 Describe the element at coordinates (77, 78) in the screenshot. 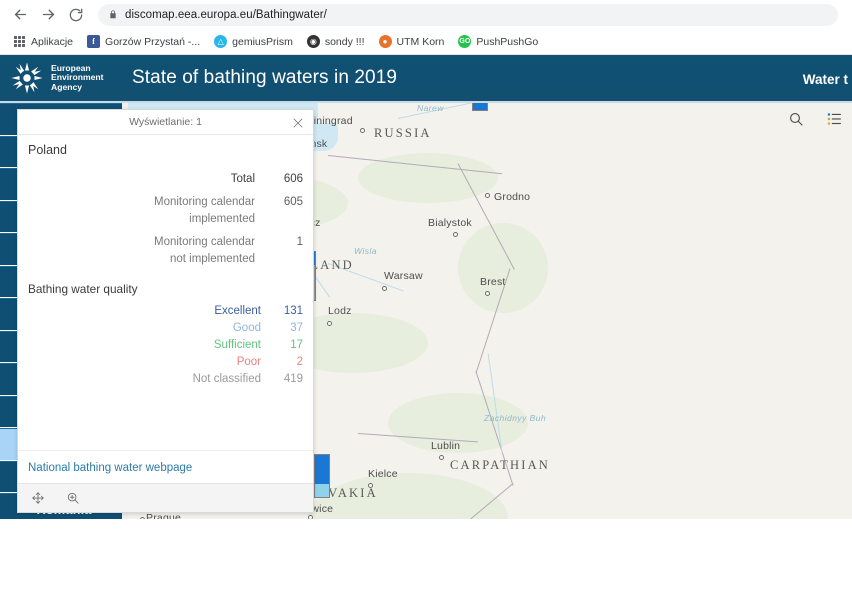

I see `eea-logo-text: European Environment Agency` at that location.